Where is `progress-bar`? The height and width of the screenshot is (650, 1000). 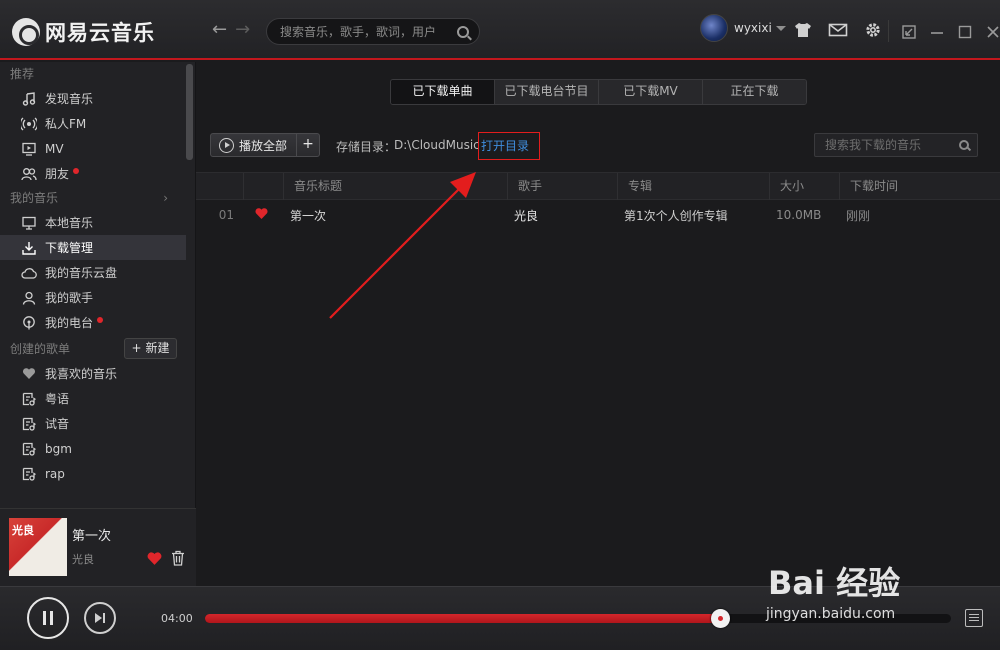 progress-bar is located at coordinates (578, 618).